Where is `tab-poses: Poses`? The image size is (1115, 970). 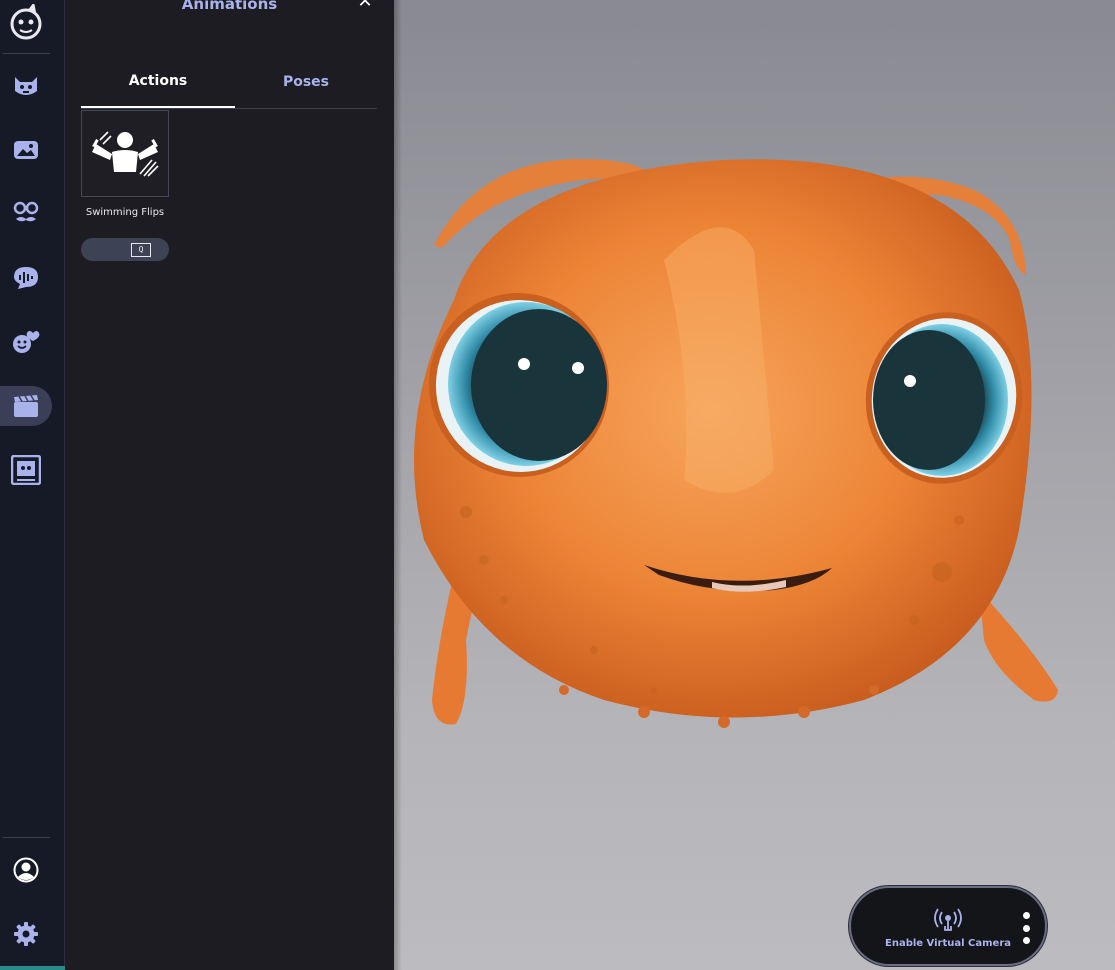
tab-poses: Poses is located at coordinates (306, 82).